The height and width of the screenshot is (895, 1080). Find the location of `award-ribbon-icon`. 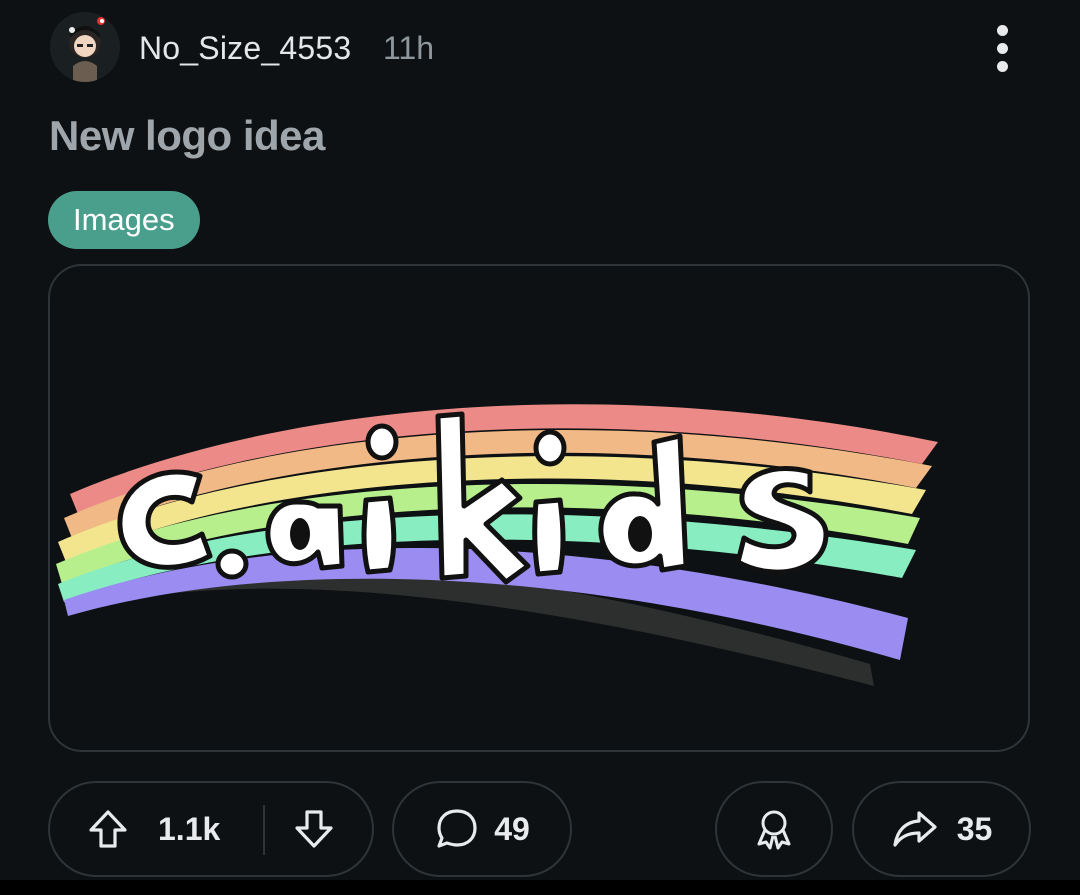

award-ribbon-icon is located at coordinates (774, 829).